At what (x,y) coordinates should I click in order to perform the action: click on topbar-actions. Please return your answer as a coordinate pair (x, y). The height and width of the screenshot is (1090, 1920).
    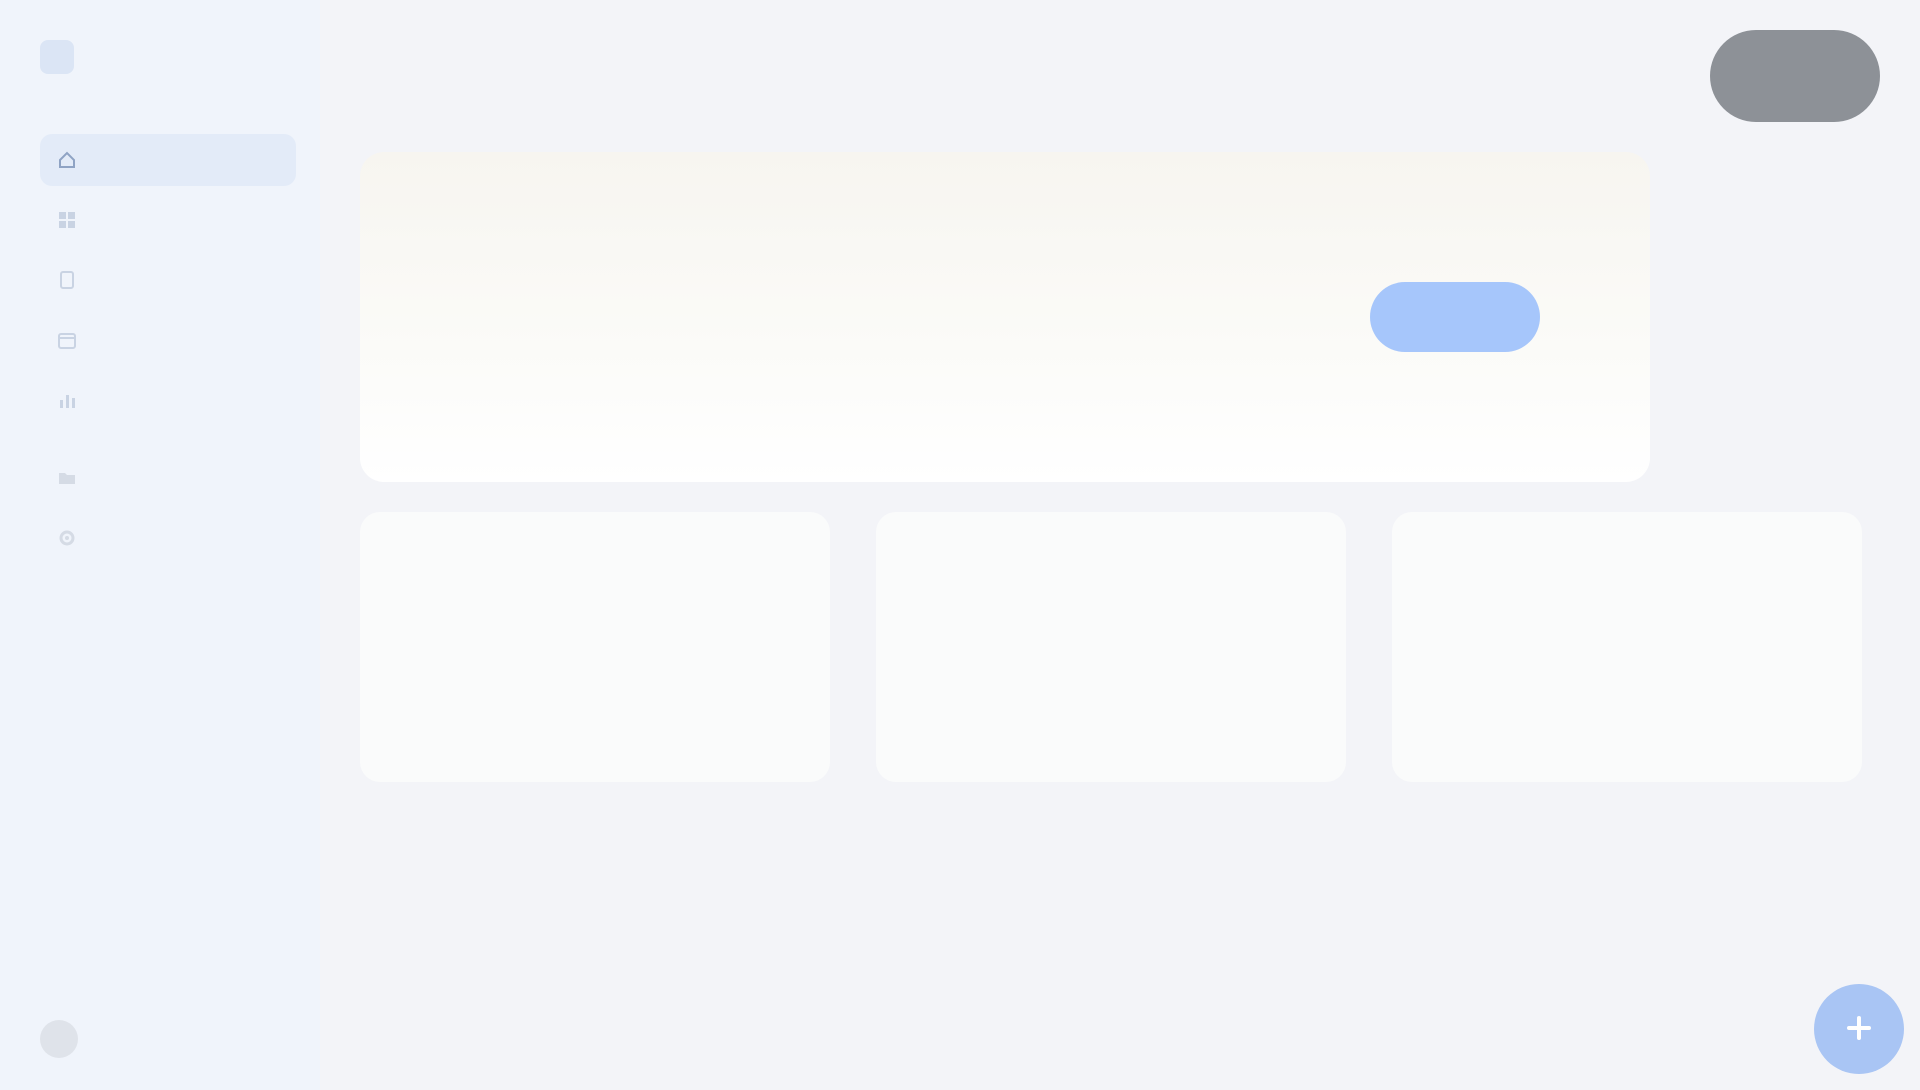
    Looking at the image, I should click on (1795, 76).